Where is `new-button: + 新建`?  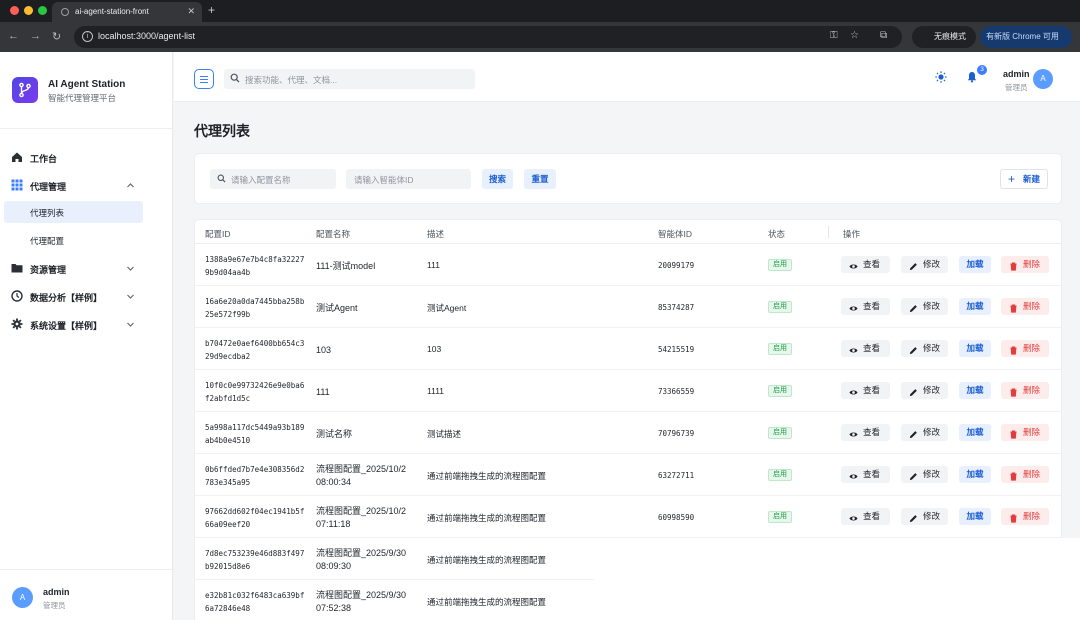 new-button: + 新建 is located at coordinates (1024, 179).